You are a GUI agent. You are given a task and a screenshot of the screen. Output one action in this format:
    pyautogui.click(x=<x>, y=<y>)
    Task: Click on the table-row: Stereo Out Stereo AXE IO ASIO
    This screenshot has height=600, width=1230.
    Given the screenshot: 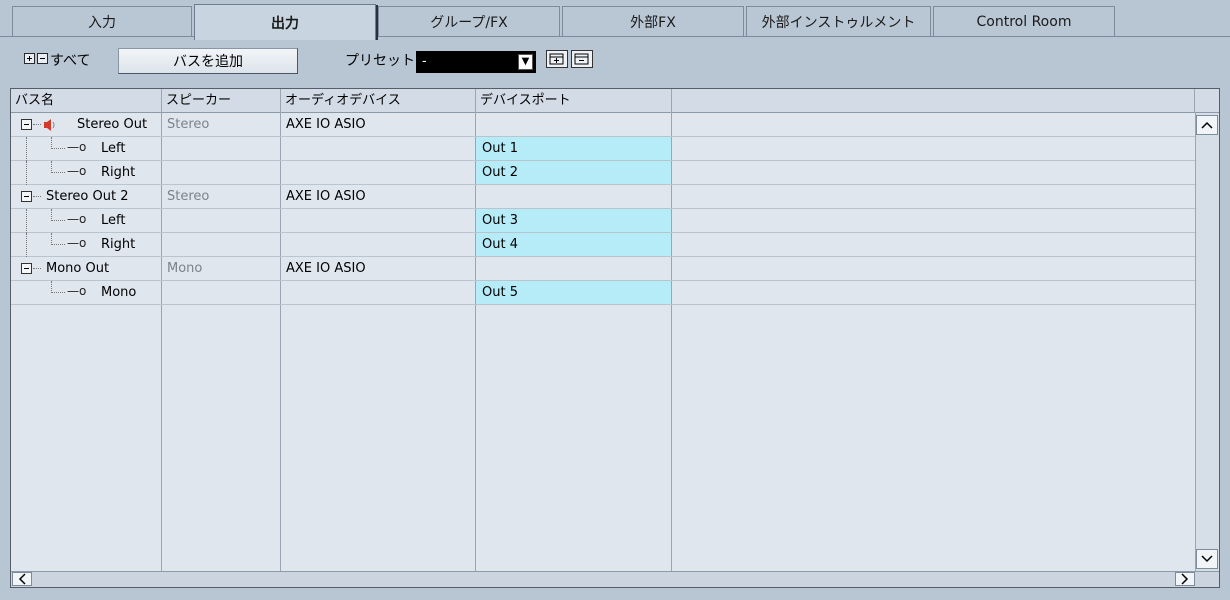 What is the action you would take?
    pyautogui.click(x=603, y=125)
    